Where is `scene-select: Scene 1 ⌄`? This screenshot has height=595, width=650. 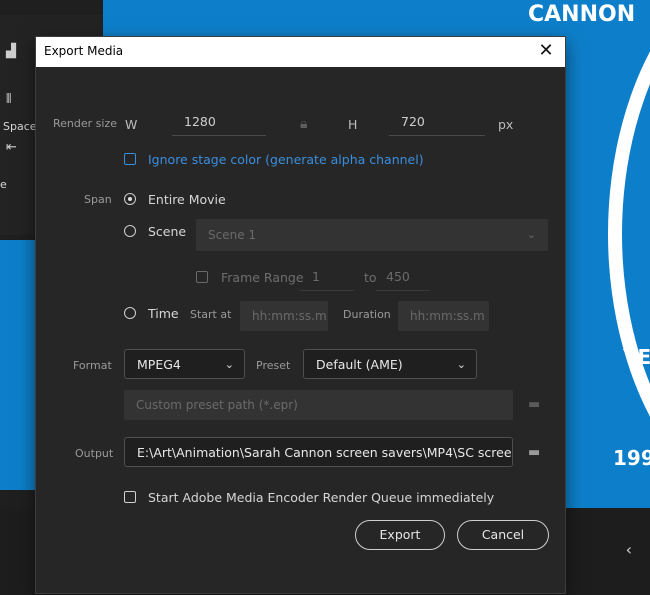
scene-select: Scene 1 ⌄ is located at coordinates (372, 235).